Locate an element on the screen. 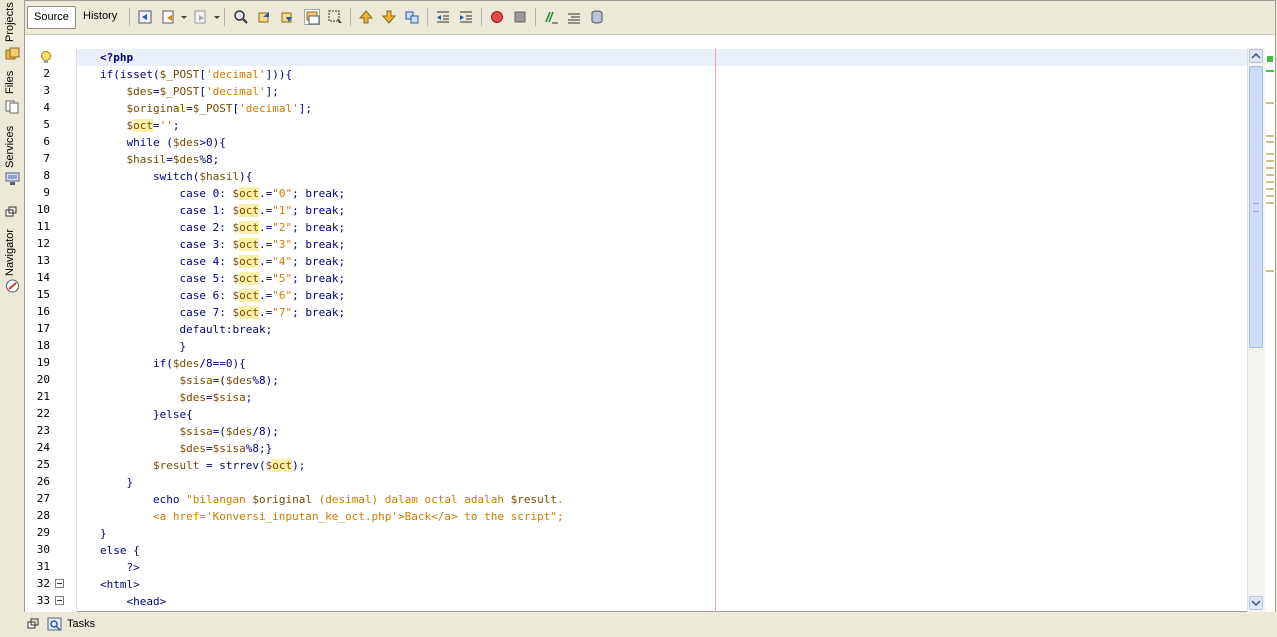 The width and height of the screenshot is (1277, 637). next-bookmark-icon is located at coordinates (389, 17).